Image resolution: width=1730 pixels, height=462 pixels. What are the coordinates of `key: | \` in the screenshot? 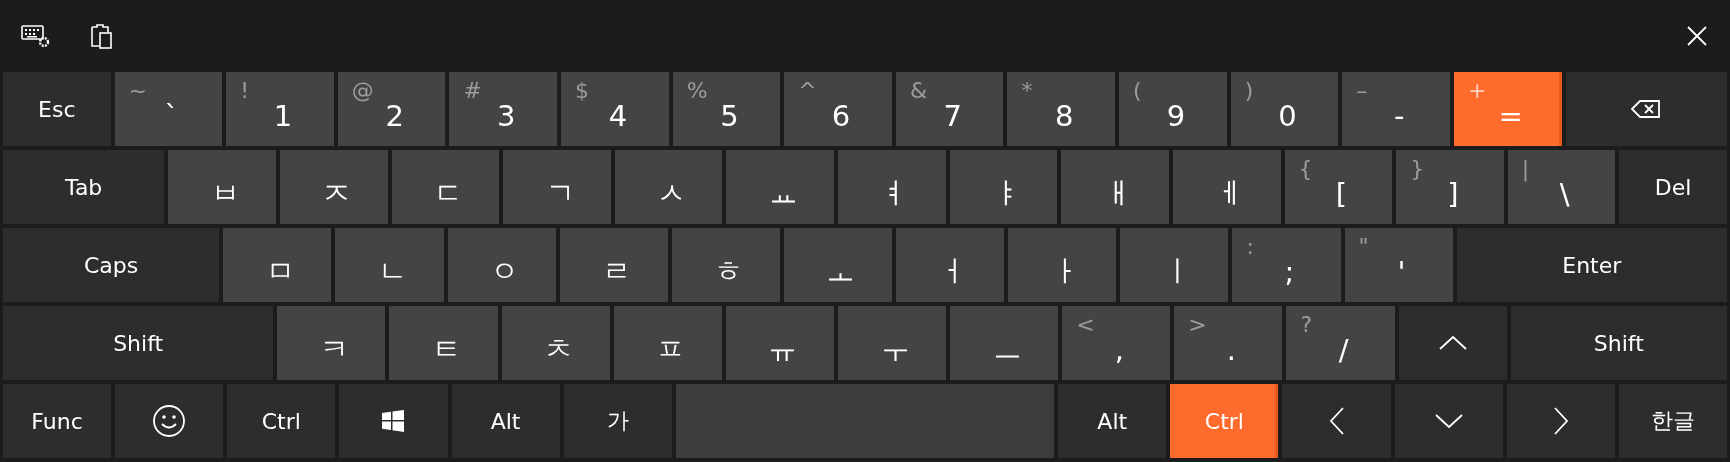 It's located at (1561, 187).